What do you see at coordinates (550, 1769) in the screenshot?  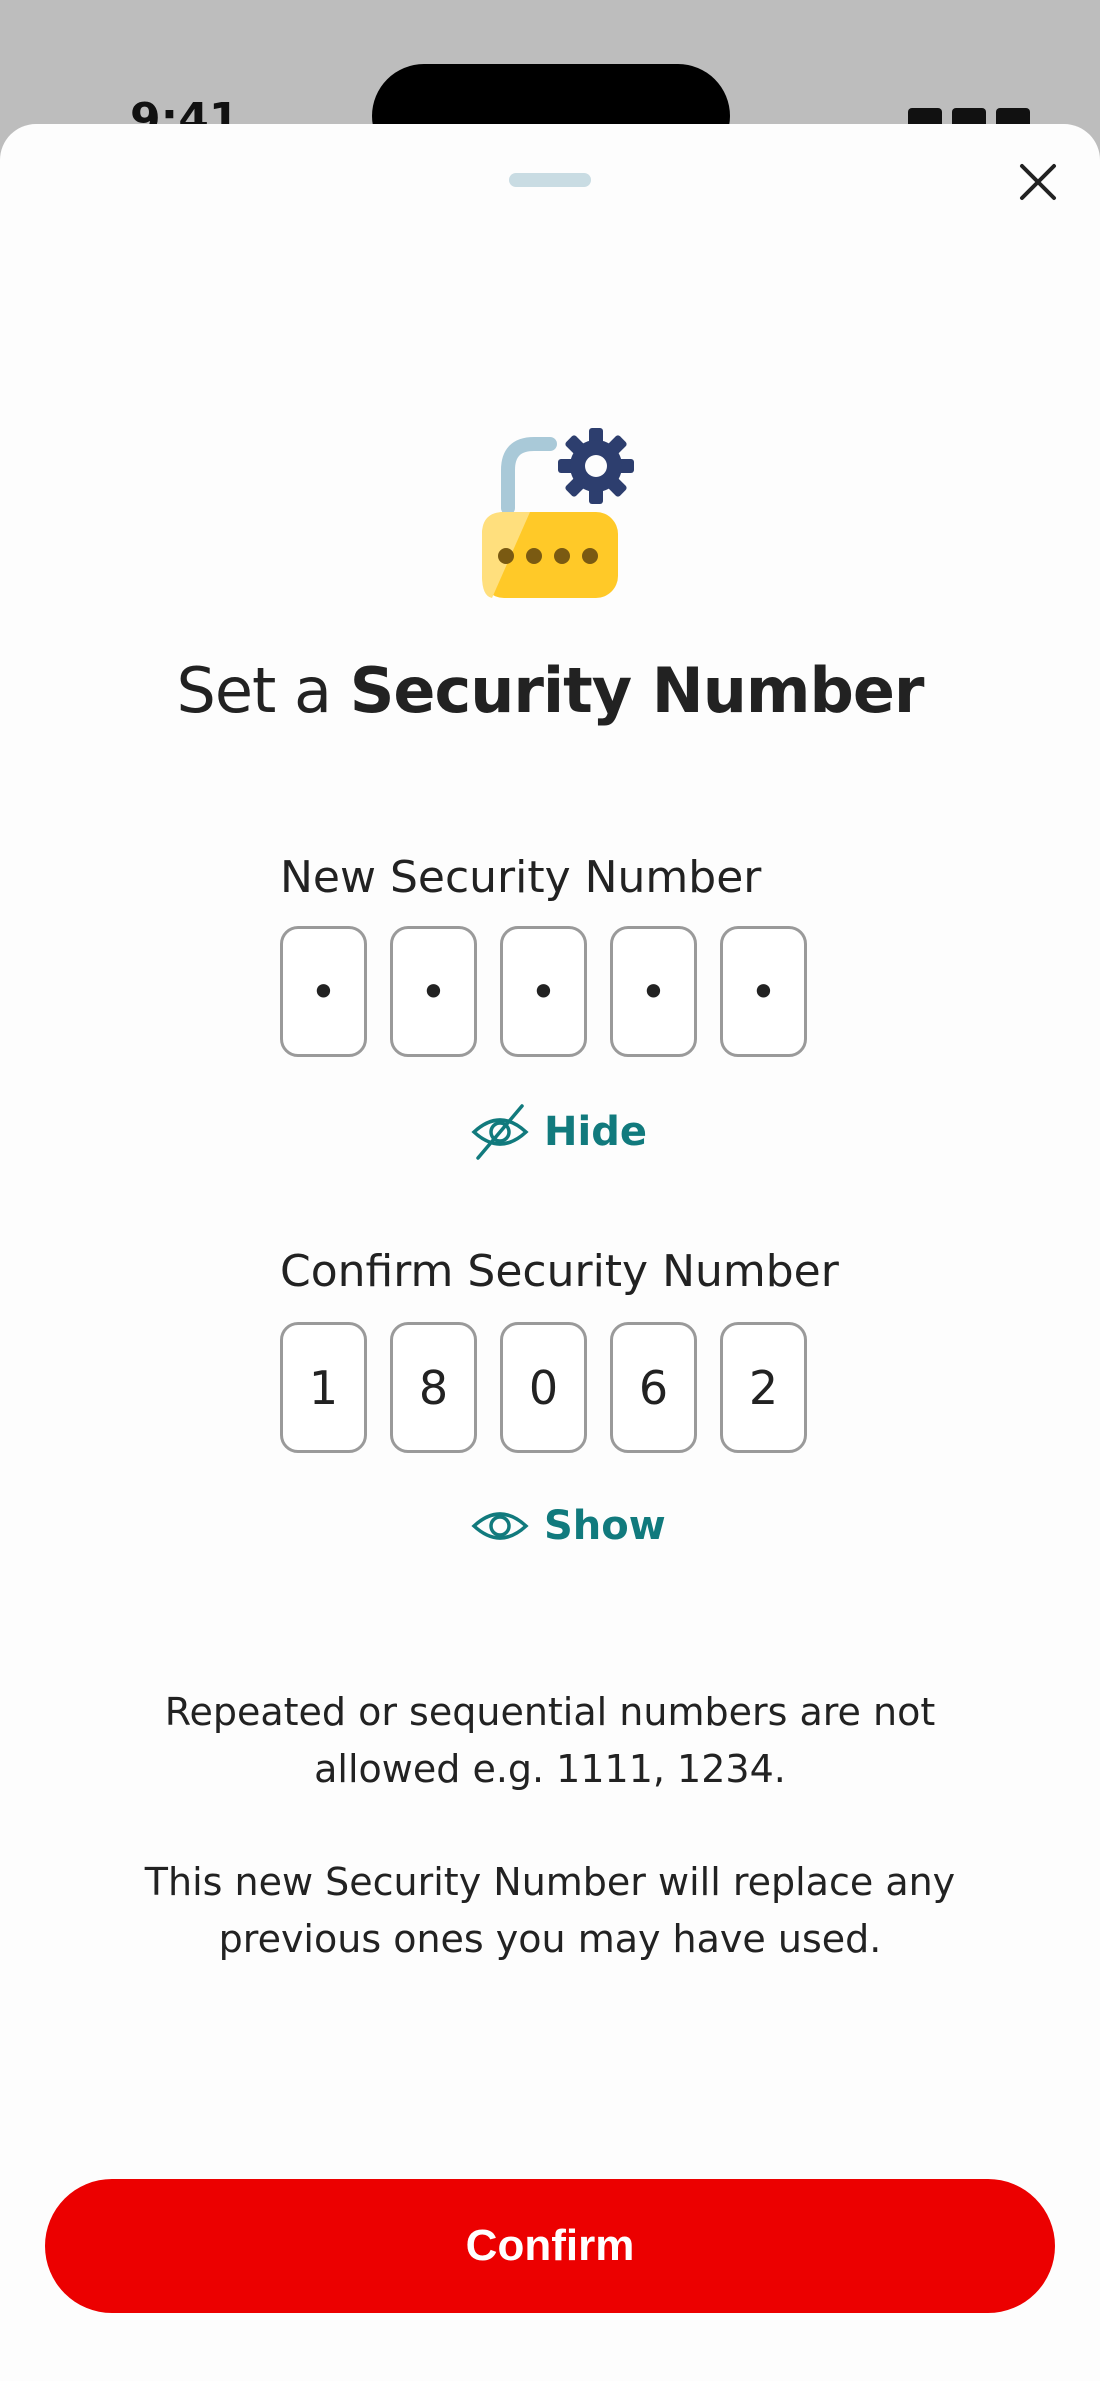 I see `rule-line-2: allowed e.g. 1111, 1234.` at bounding box center [550, 1769].